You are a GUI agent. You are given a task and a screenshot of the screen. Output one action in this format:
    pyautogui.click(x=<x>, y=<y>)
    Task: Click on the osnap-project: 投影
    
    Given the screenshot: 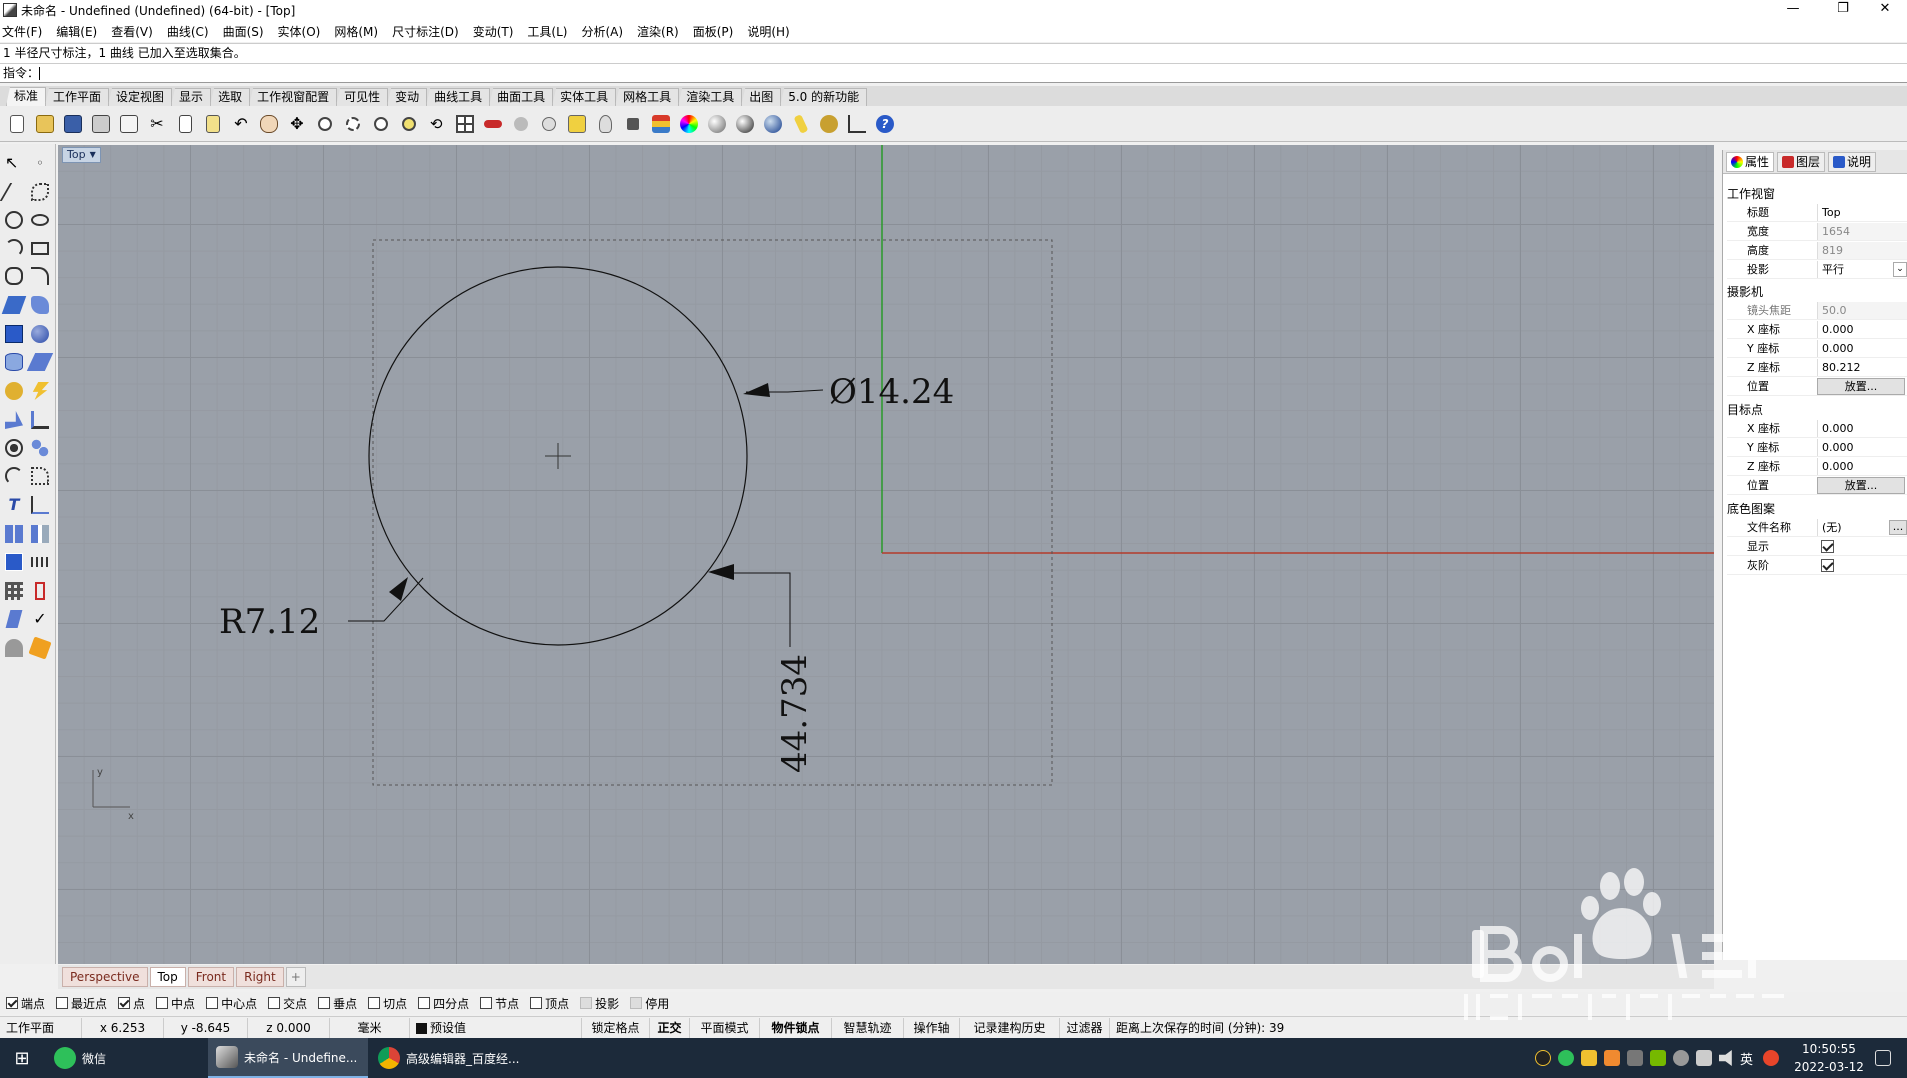 What is the action you would take?
    pyautogui.click(x=599, y=1003)
    